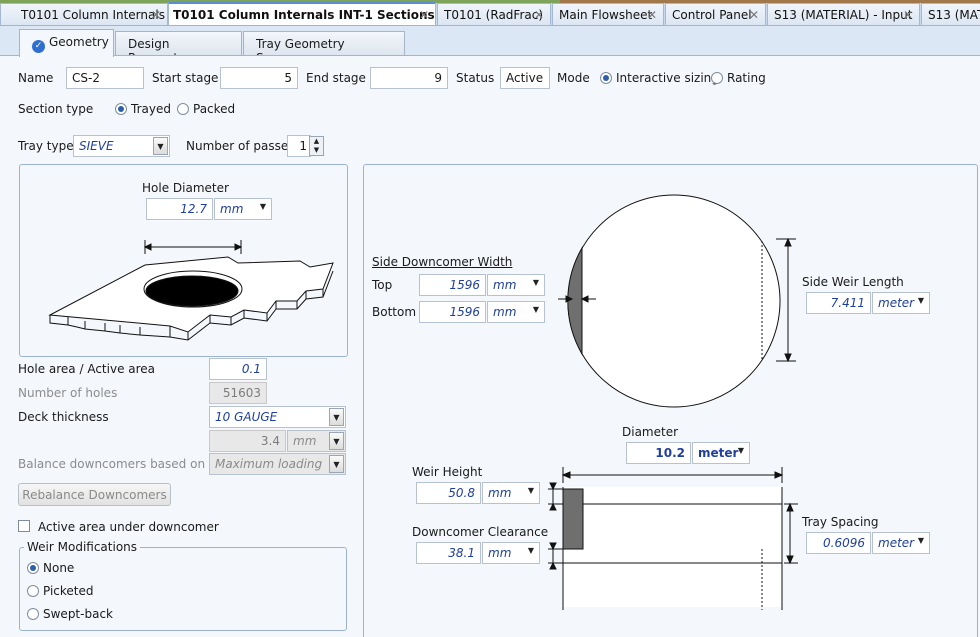 This screenshot has height=637, width=980. What do you see at coordinates (896, 303) in the screenshot?
I see `unit-value: meter` at bounding box center [896, 303].